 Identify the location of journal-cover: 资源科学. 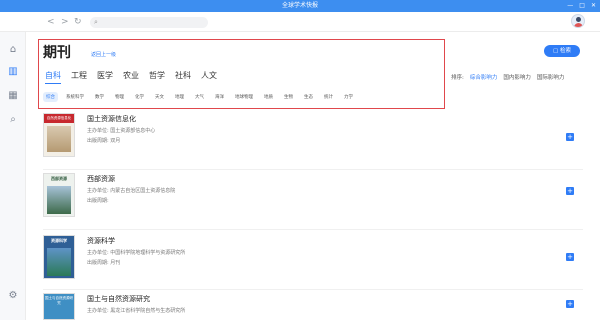
(59, 257).